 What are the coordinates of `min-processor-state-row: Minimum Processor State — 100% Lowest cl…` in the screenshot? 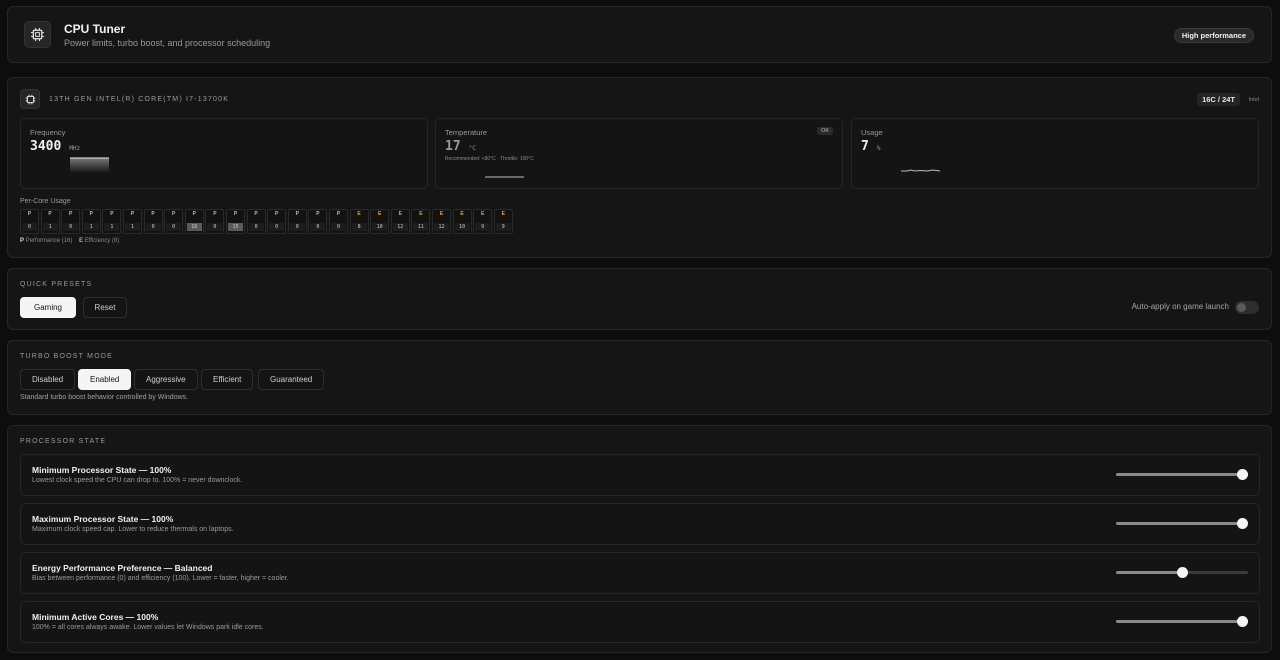 It's located at (640, 475).